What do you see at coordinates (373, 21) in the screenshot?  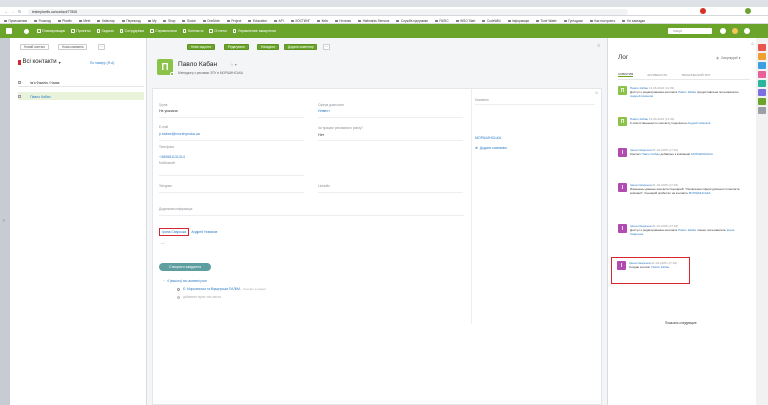 I see `bookmark-item: Hallmarks Sensors` at bounding box center [373, 21].